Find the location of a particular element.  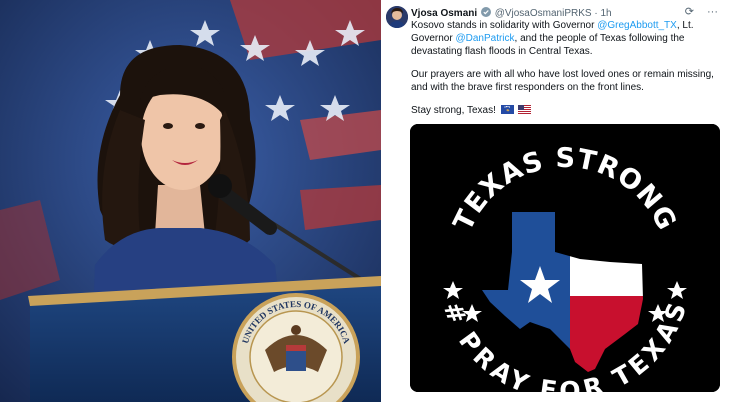

grok-icon: ⟳ is located at coordinates (689, 12).